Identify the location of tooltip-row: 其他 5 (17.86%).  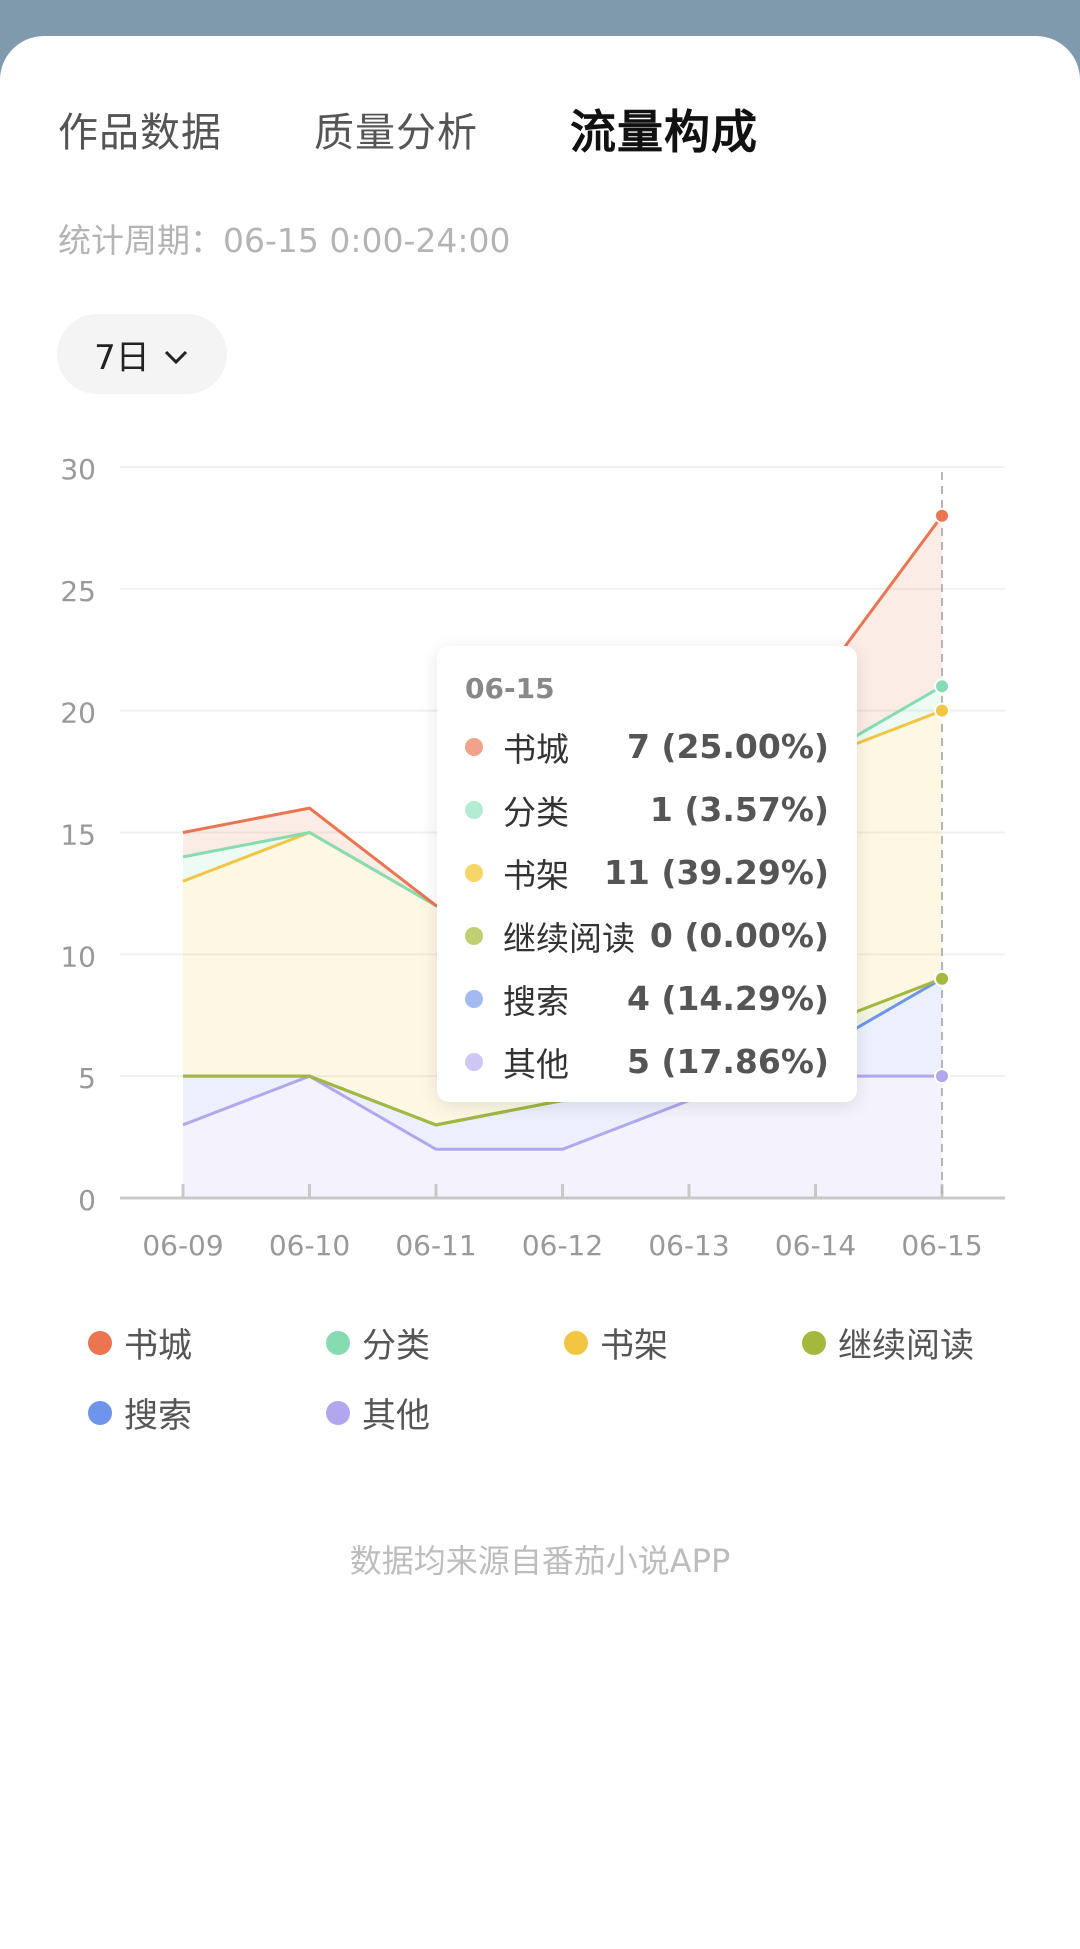
(647, 1061).